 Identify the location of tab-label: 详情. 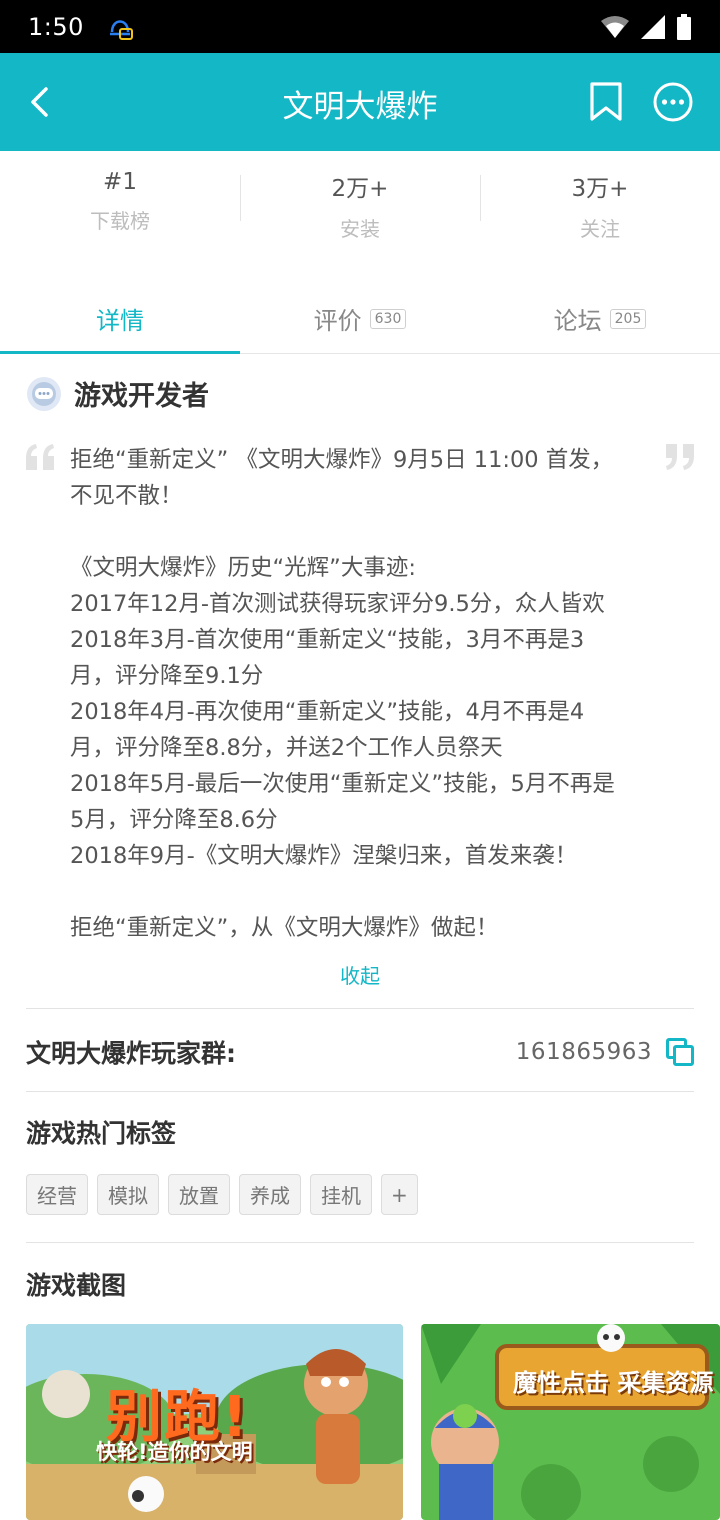
(120, 321).